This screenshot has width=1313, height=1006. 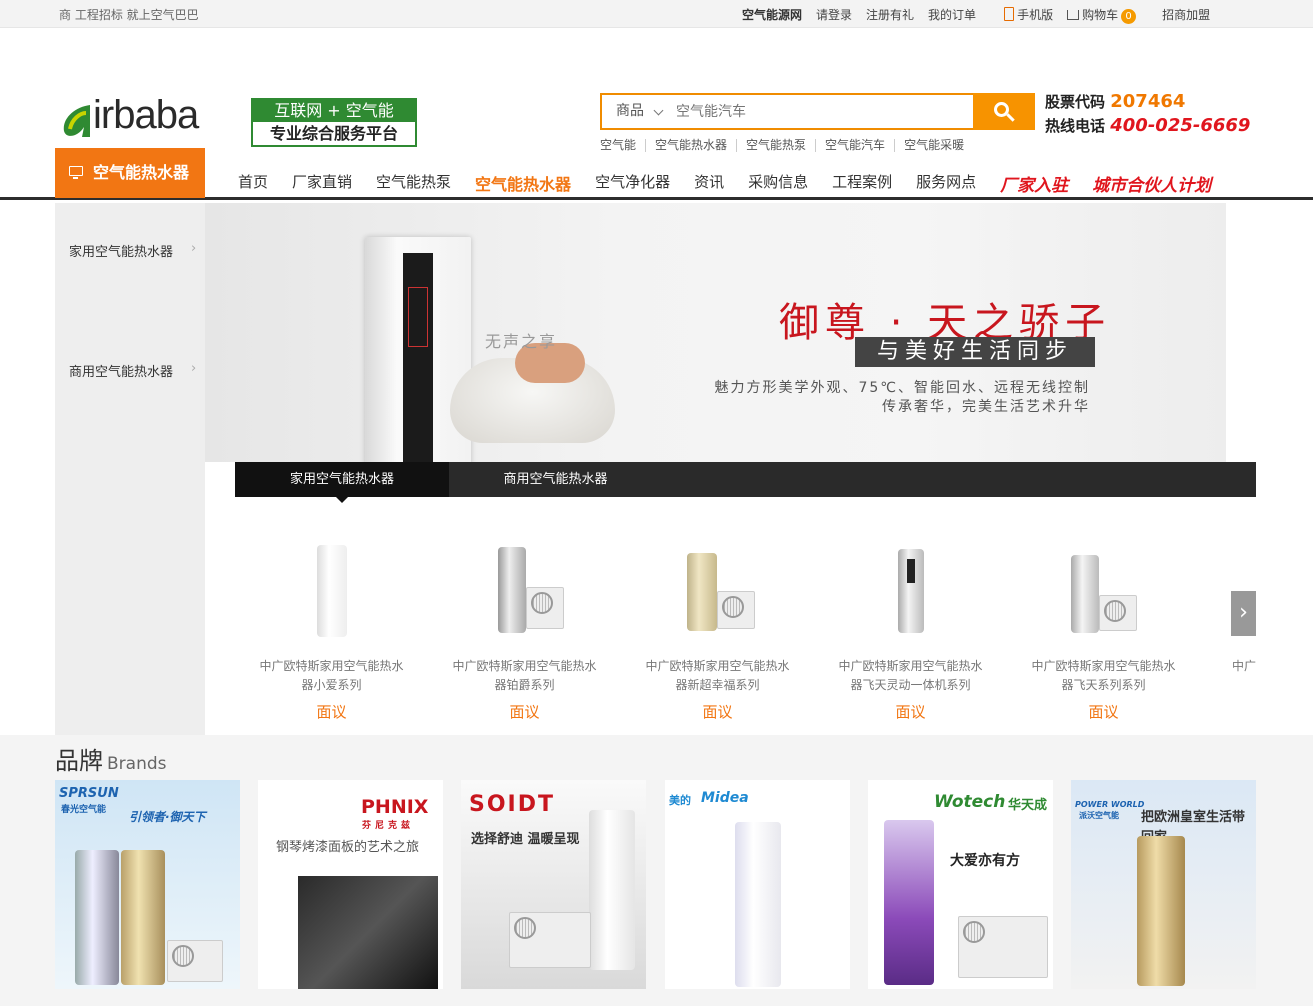 What do you see at coordinates (952, 15) in the screenshot?
I see `my-orders-link: 我的订单` at bounding box center [952, 15].